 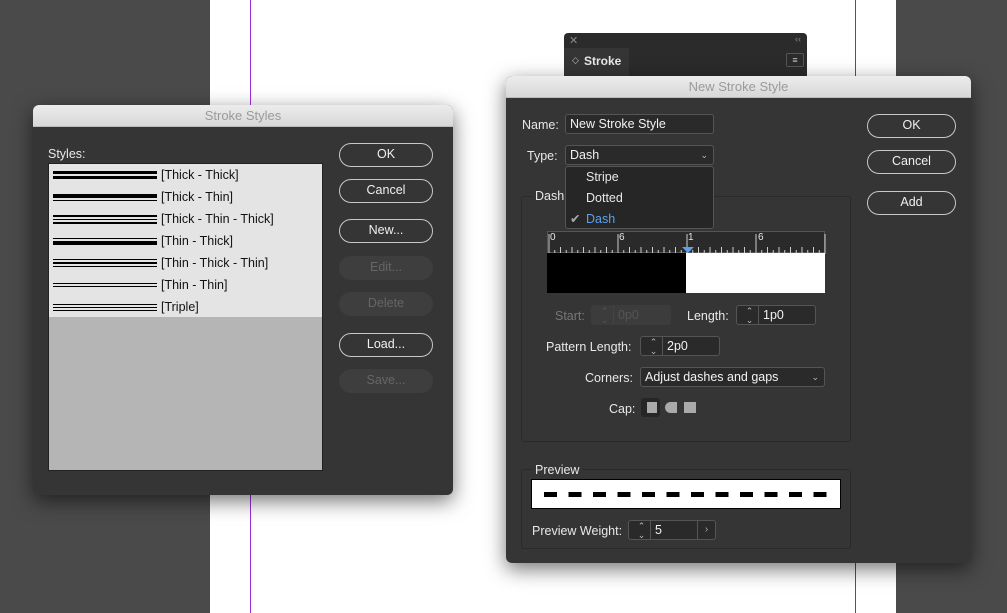 I want to click on list-item-label: [Thin - Thick - Thin], so click(x=215, y=263).